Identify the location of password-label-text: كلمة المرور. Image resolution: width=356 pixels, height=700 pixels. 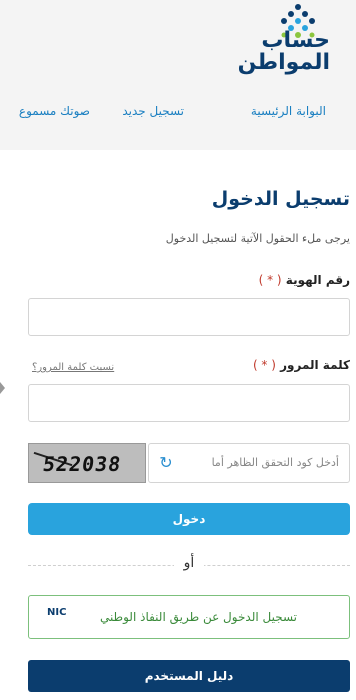
(315, 365).